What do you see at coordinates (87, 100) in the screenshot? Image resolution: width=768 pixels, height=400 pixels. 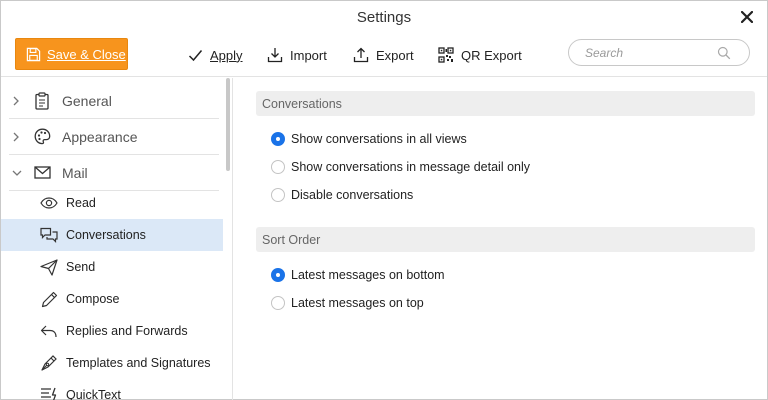 I see `sidebar-section-label: General` at bounding box center [87, 100].